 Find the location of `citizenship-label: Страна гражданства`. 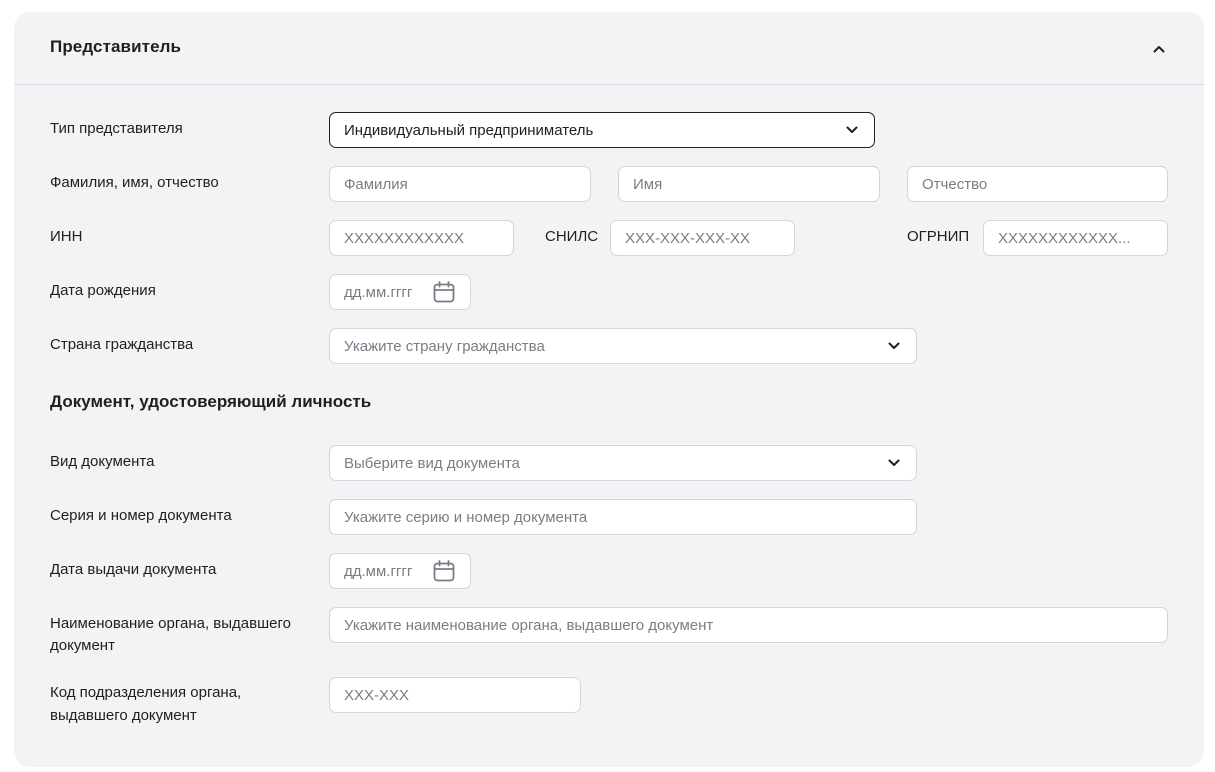

citizenship-label: Страна гражданства is located at coordinates (122, 344).